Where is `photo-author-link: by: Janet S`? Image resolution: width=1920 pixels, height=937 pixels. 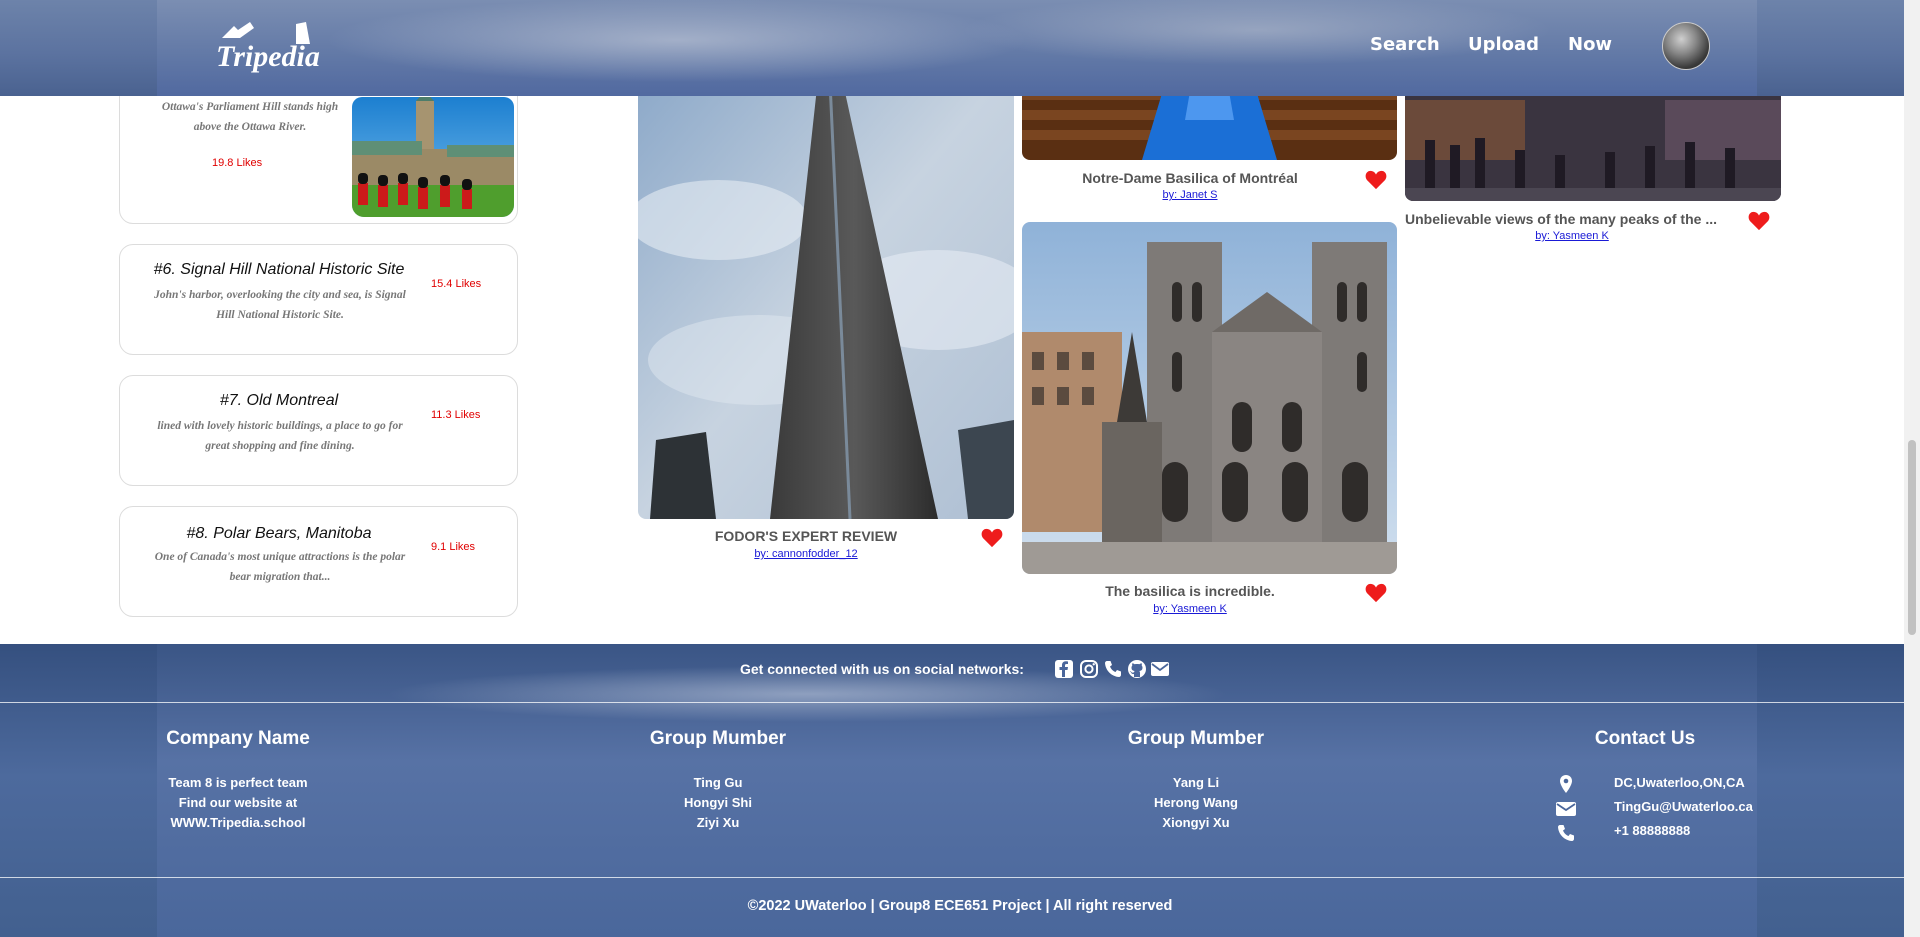 photo-author-link: by: Janet S is located at coordinates (1190, 195).